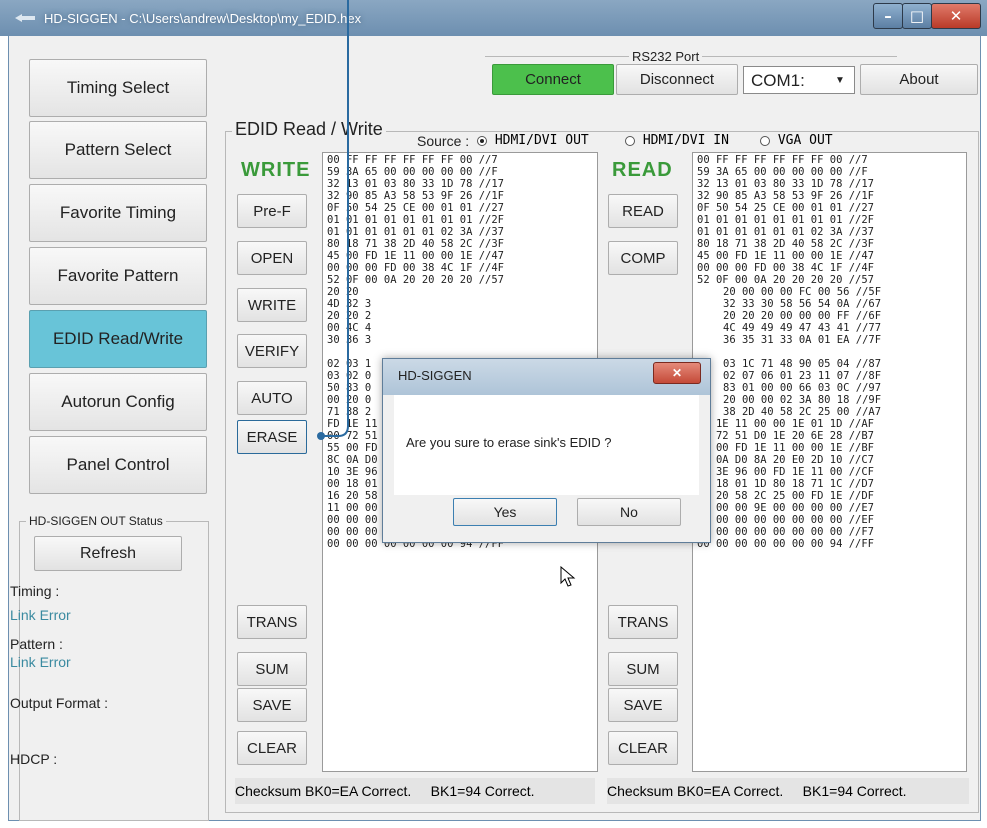 This screenshot has height=828, width=987. I want to click on write-save-button: SAVE, so click(272, 705).